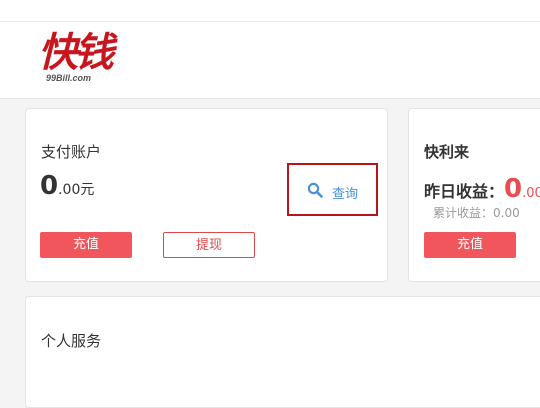 Image resolution: width=540 pixels, height=408 pixels. I want to click on query-label: 查询, so click(345, 194).